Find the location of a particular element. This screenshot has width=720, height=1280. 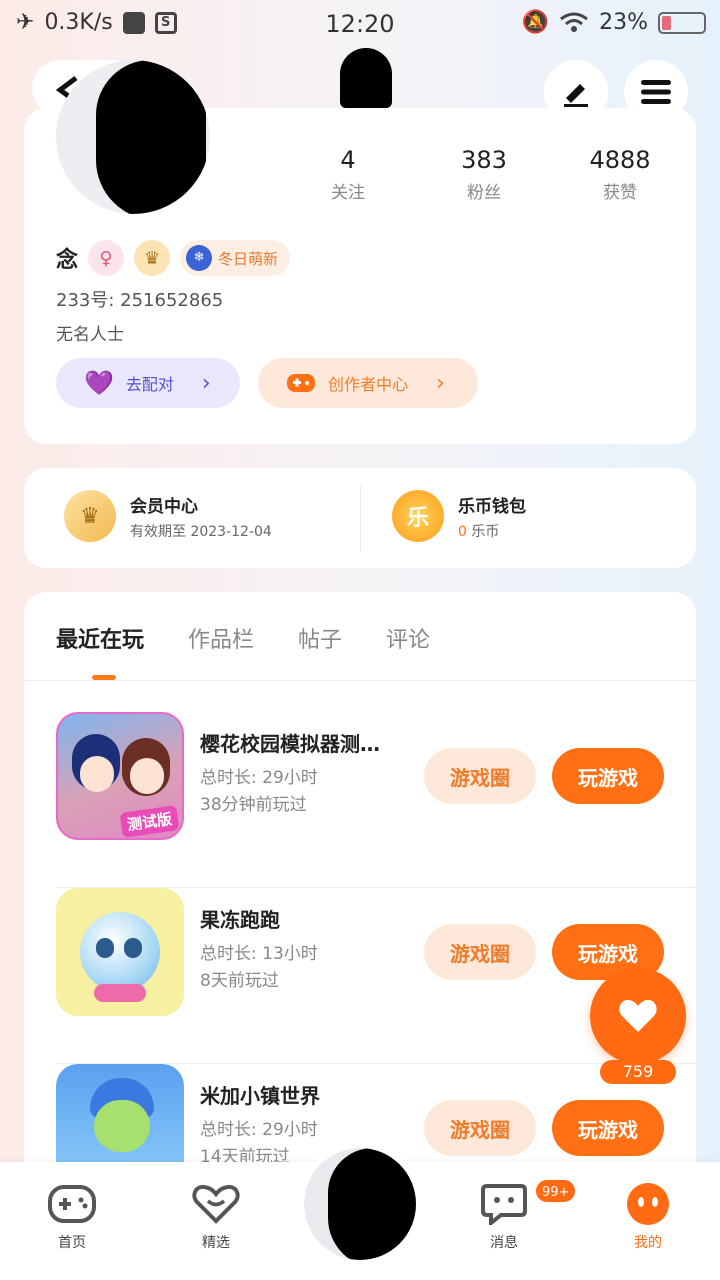

nav-home-label: 首页 is located at coordinates (72, 1243).